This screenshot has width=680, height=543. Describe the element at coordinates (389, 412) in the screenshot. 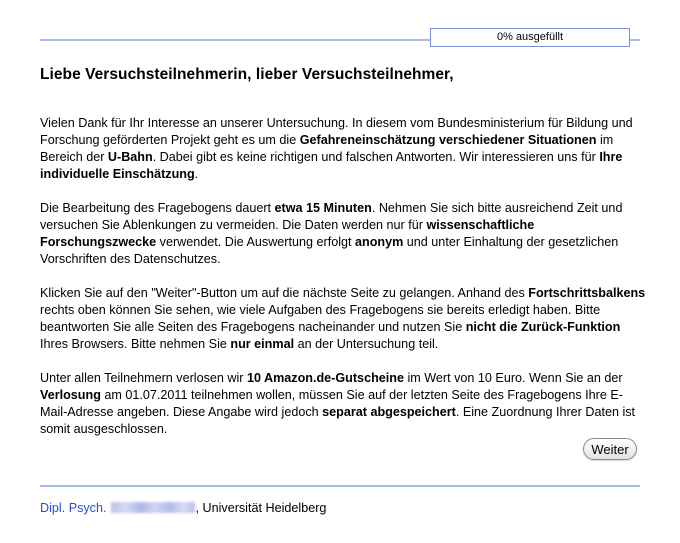

I see `emphasis-text: separat abgespeichert` at that location.